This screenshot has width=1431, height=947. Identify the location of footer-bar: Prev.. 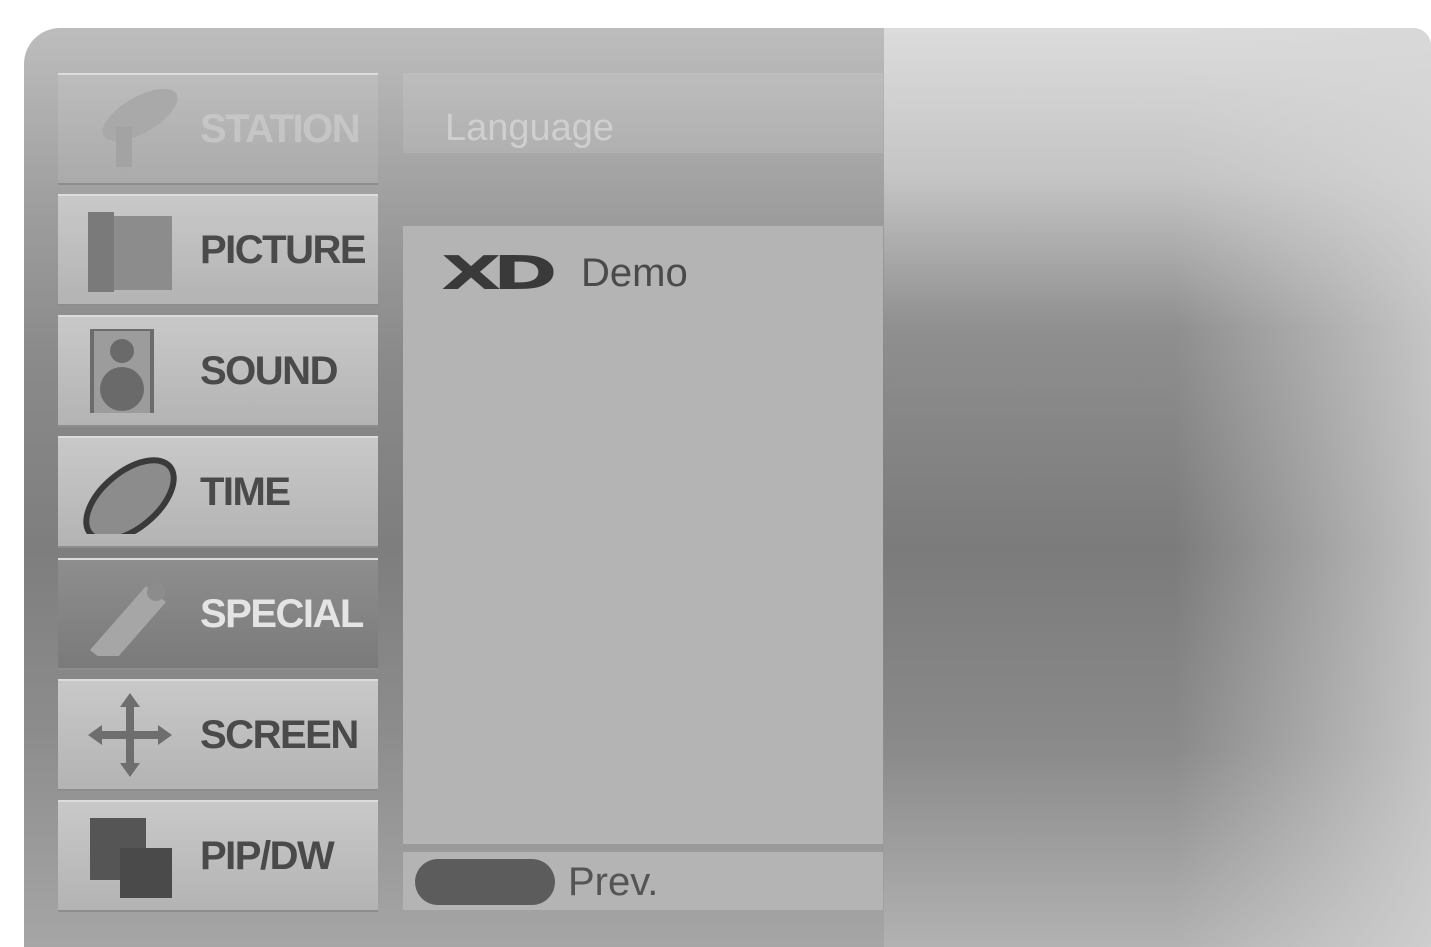
(643, 881).